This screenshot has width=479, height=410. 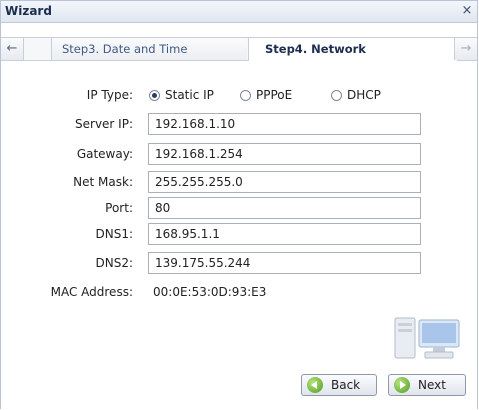 I want to click on back-button-label: Back, so click(x=346, y=385).